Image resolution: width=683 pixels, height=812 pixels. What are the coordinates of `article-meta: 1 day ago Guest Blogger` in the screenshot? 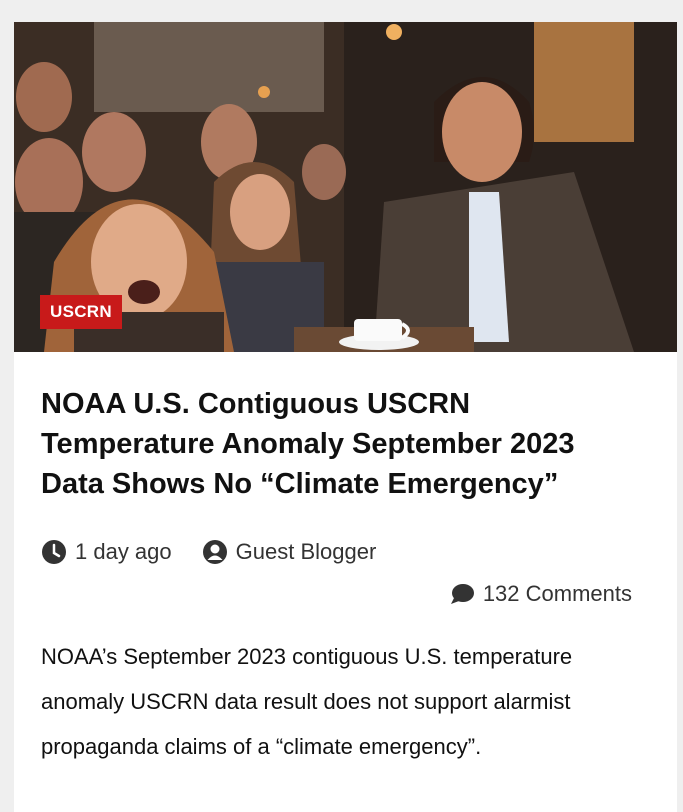 It's located at (223, 552).